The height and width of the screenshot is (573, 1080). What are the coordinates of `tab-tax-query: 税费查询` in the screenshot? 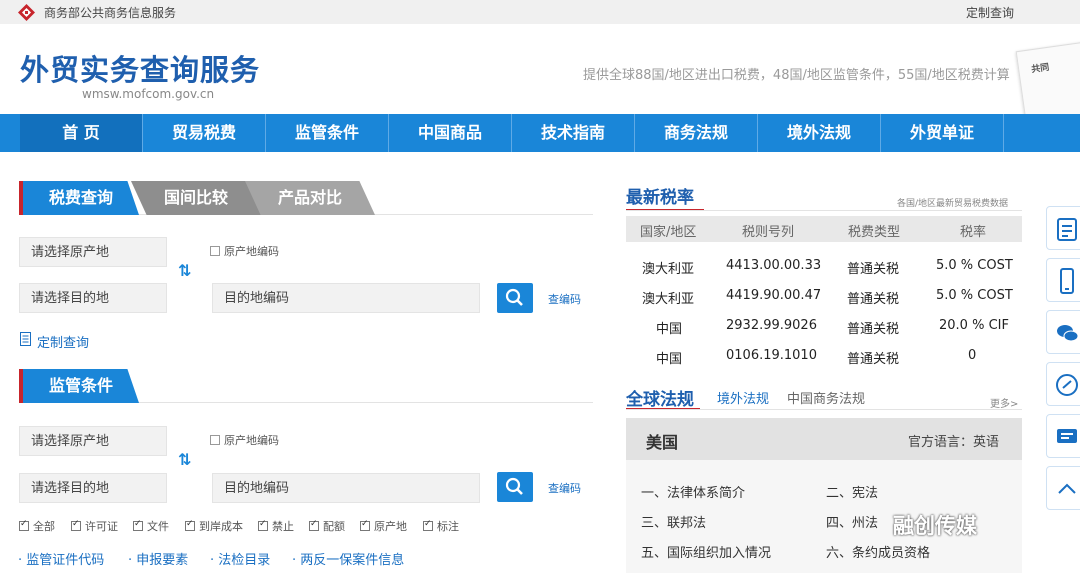 It's located at (81, 198).